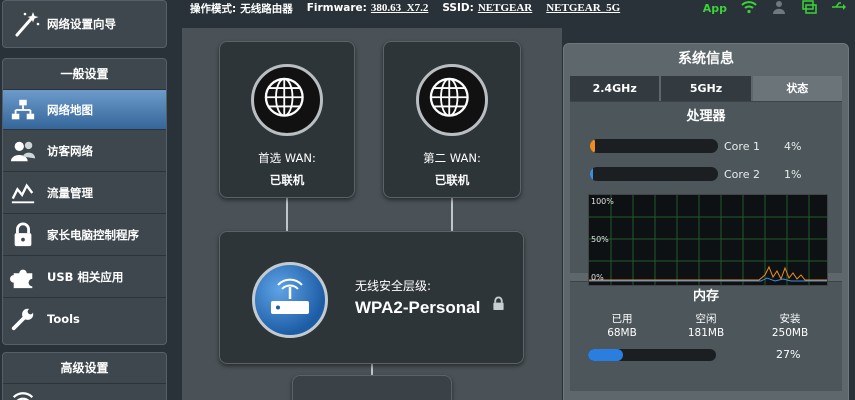 This screenshot has height=400, width=855. Describe the element at coordinates (70, 150) in the screenshot. I see `sidebar-item-label: 访客网络` at that location.